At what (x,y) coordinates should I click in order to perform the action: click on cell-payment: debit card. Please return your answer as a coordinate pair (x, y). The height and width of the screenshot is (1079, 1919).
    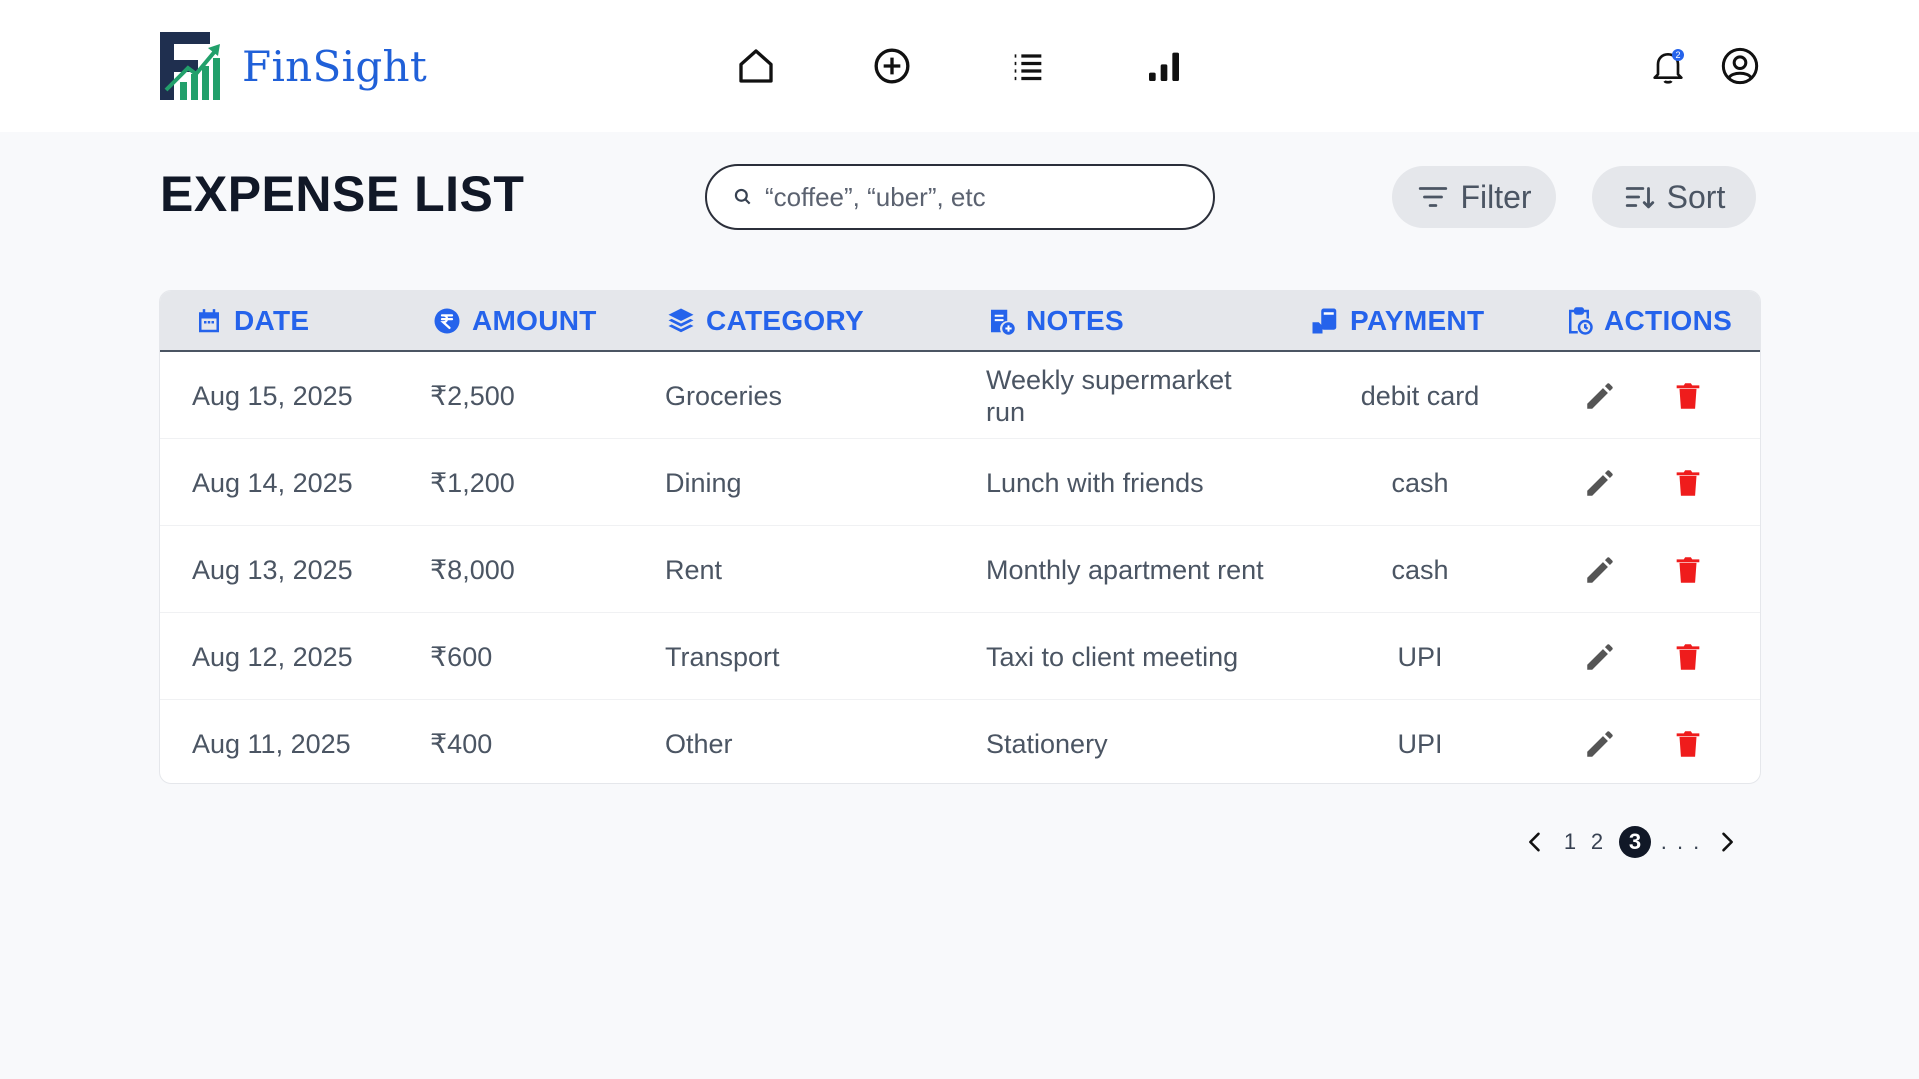
    Looking at the image, I should click on (1420, 395).